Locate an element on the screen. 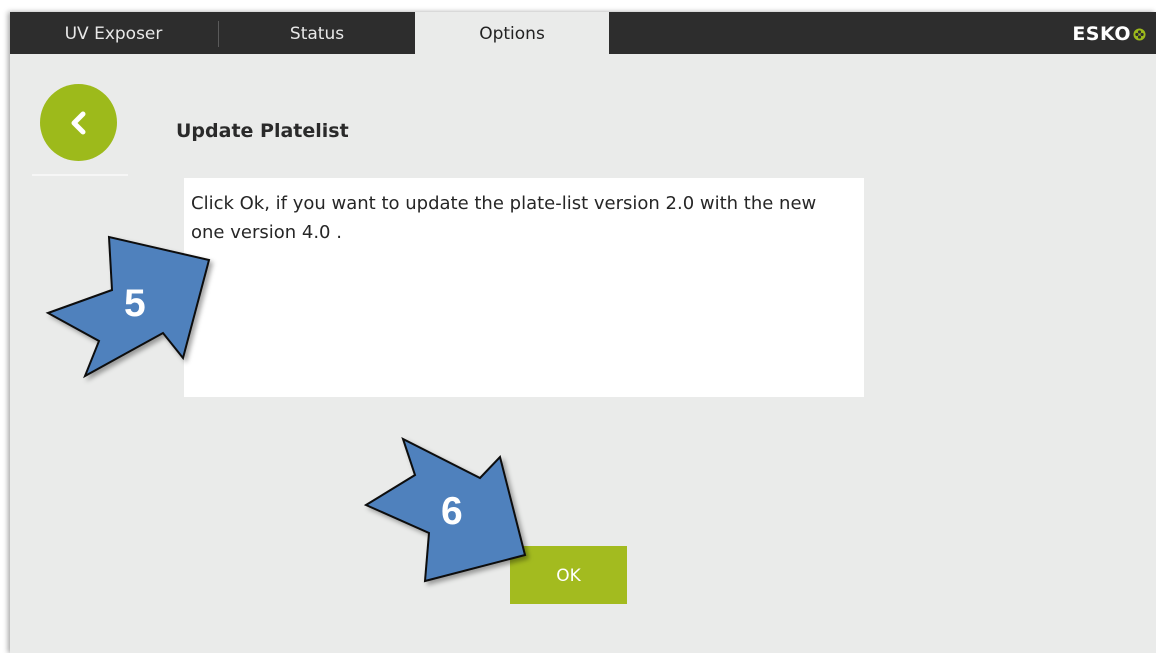 The height and width of the screenshot is (653, 1156). tab-options: Options is located at coordinates (512, 33).